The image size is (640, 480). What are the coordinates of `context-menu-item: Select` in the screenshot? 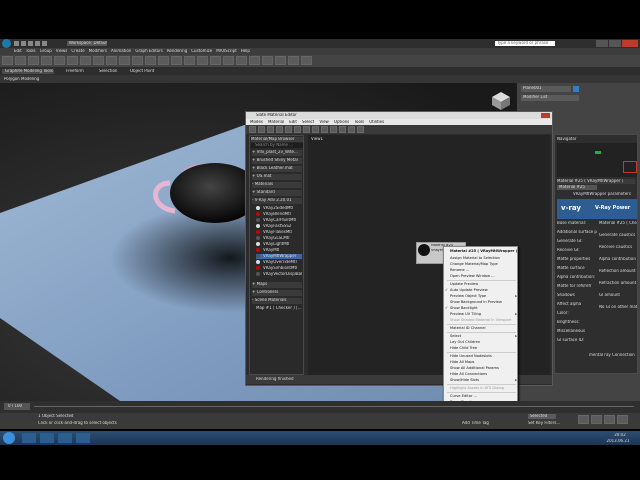 It's located at (483, 336).